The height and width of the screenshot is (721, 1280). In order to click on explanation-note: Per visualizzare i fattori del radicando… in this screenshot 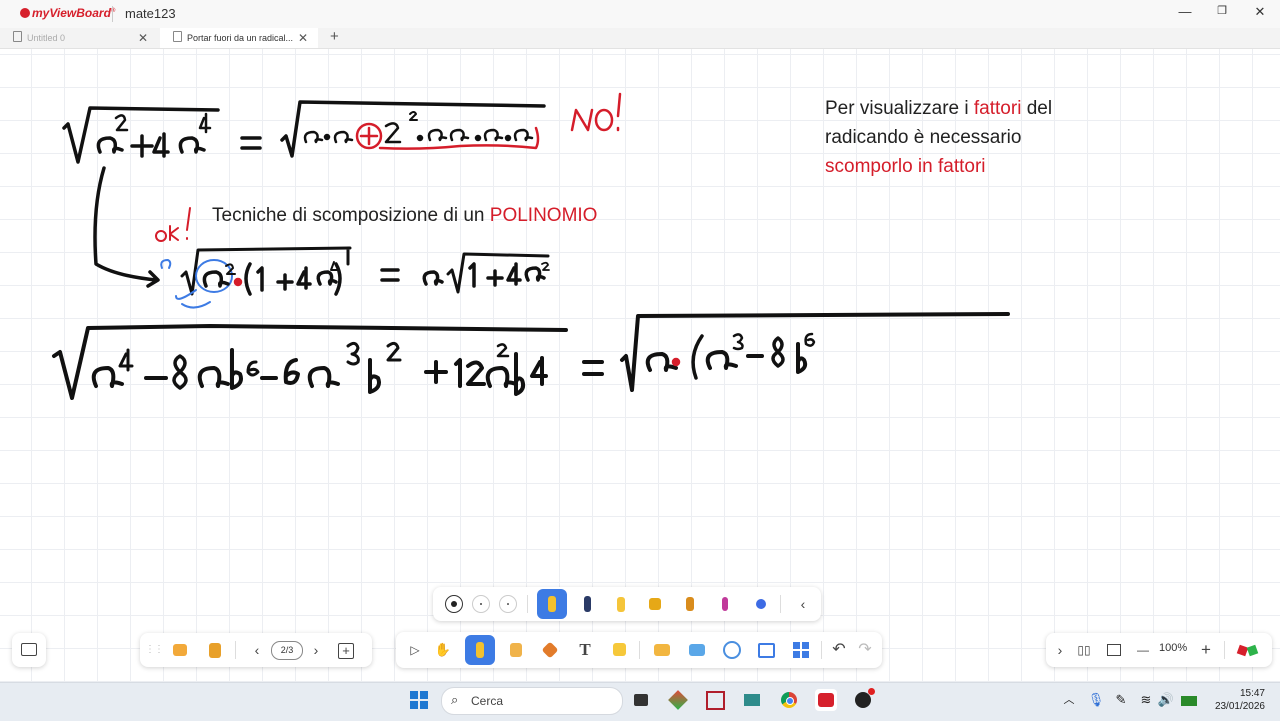, I will do `click(975, 137)`.